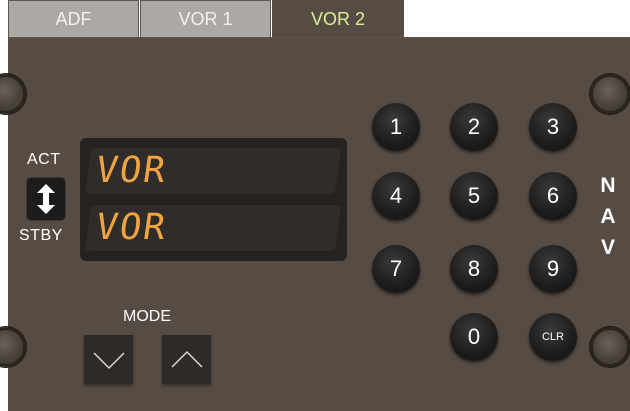  I want to click on stby-label: STBY, so click(41, 235).